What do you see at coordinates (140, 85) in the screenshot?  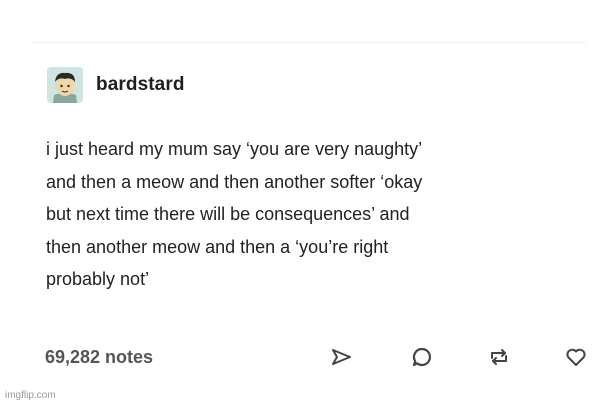 I see `username: bardstard` at bounding box center [140, 85].